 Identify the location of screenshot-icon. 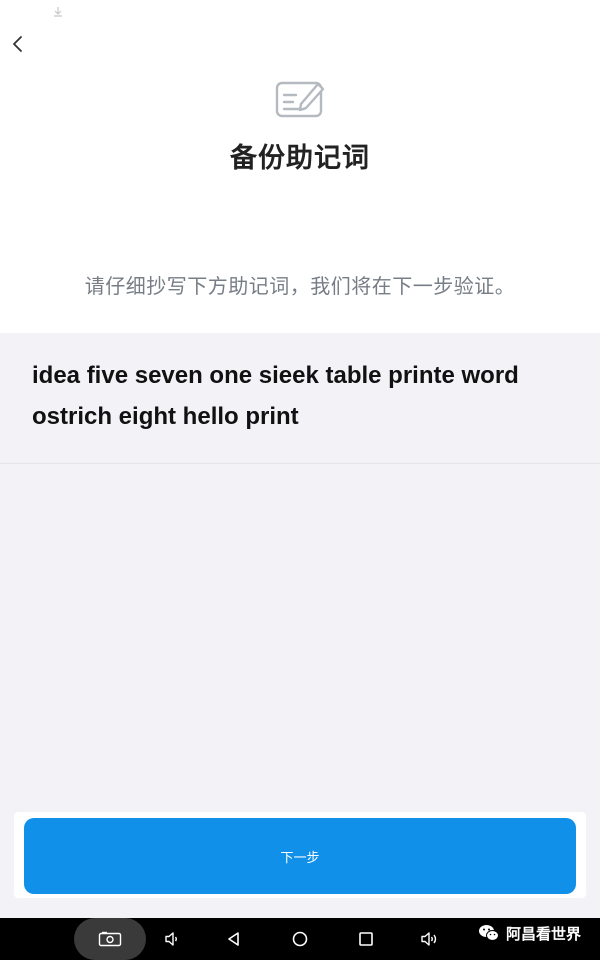
(110, 939).